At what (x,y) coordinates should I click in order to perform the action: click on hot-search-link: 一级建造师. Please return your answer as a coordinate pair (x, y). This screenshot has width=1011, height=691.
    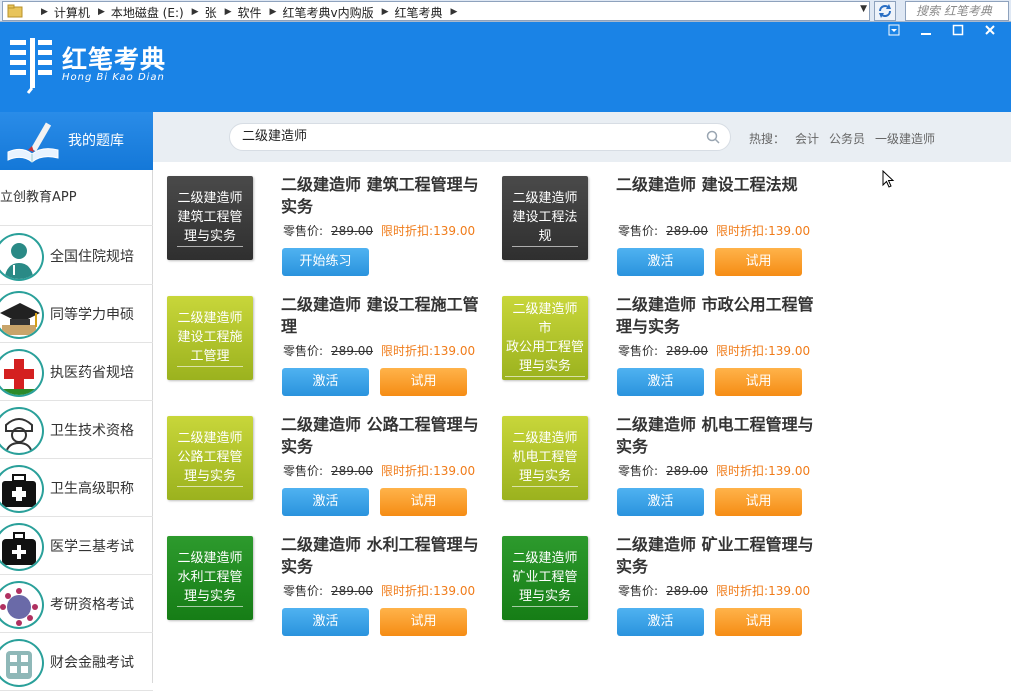
    Looking at the image, I should click on (905, 138).